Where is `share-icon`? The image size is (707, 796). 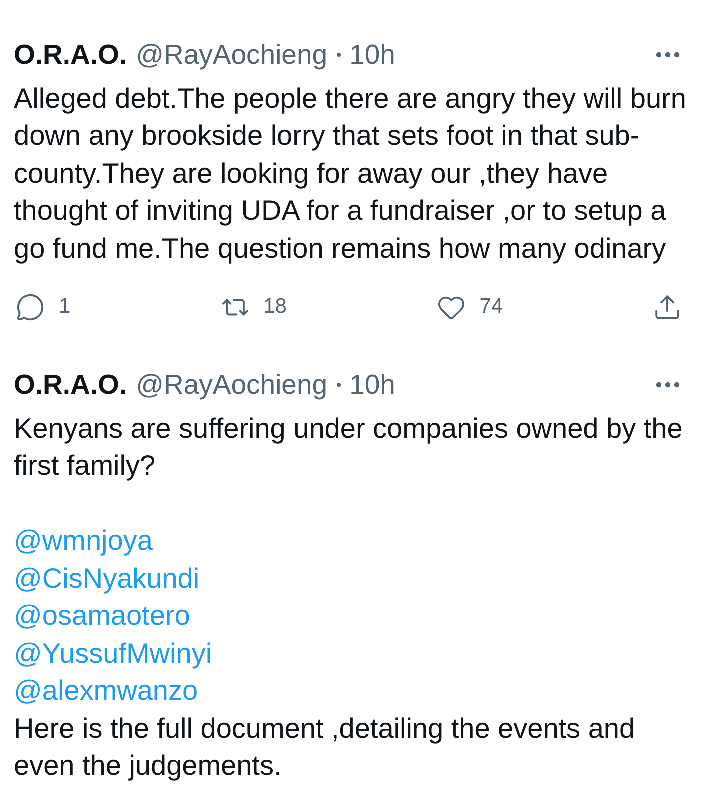
share-icon is located at coordinates (667, 307).